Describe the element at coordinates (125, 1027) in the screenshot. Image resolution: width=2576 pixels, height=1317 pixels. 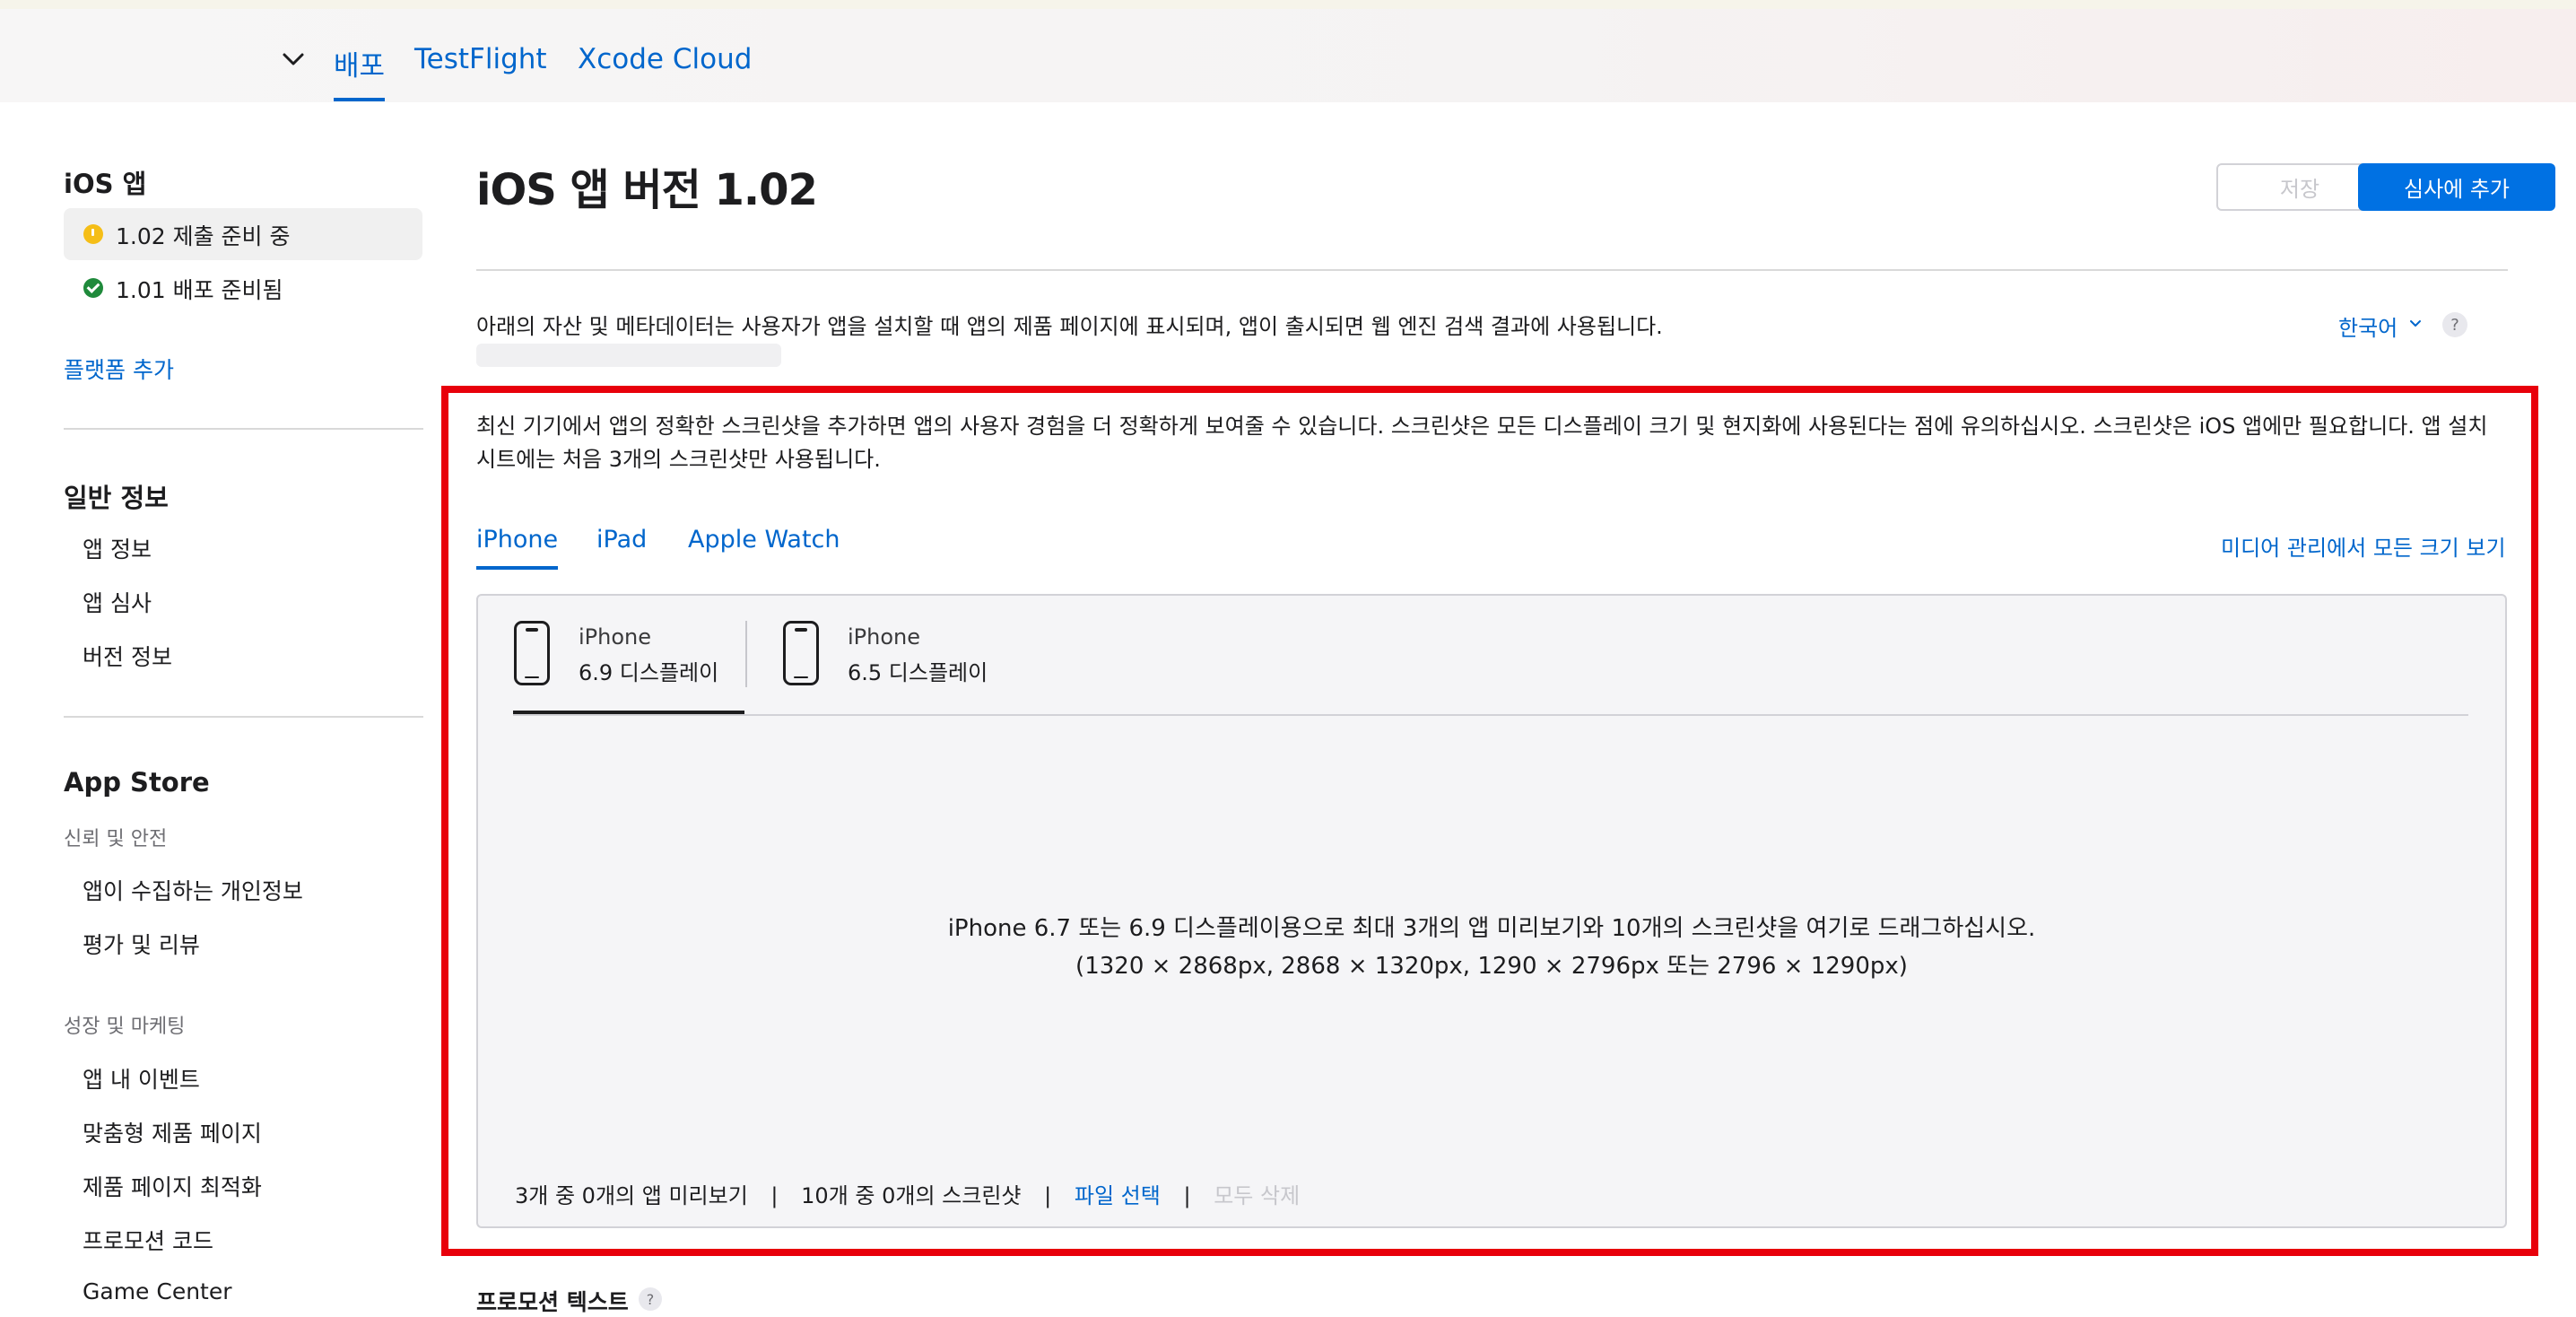
I see `sidebar-subheading-growth: 성장 및 마케팅` at that location.